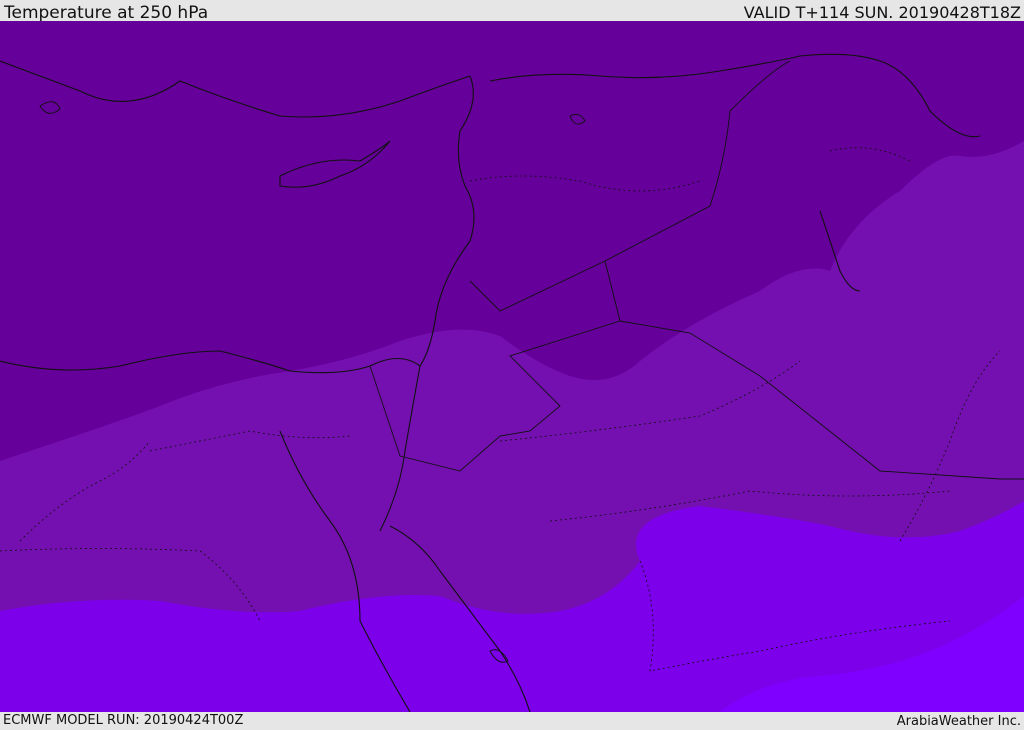  I want to click on credit-label: ArabiaWeather Inc., so click(958, 721).